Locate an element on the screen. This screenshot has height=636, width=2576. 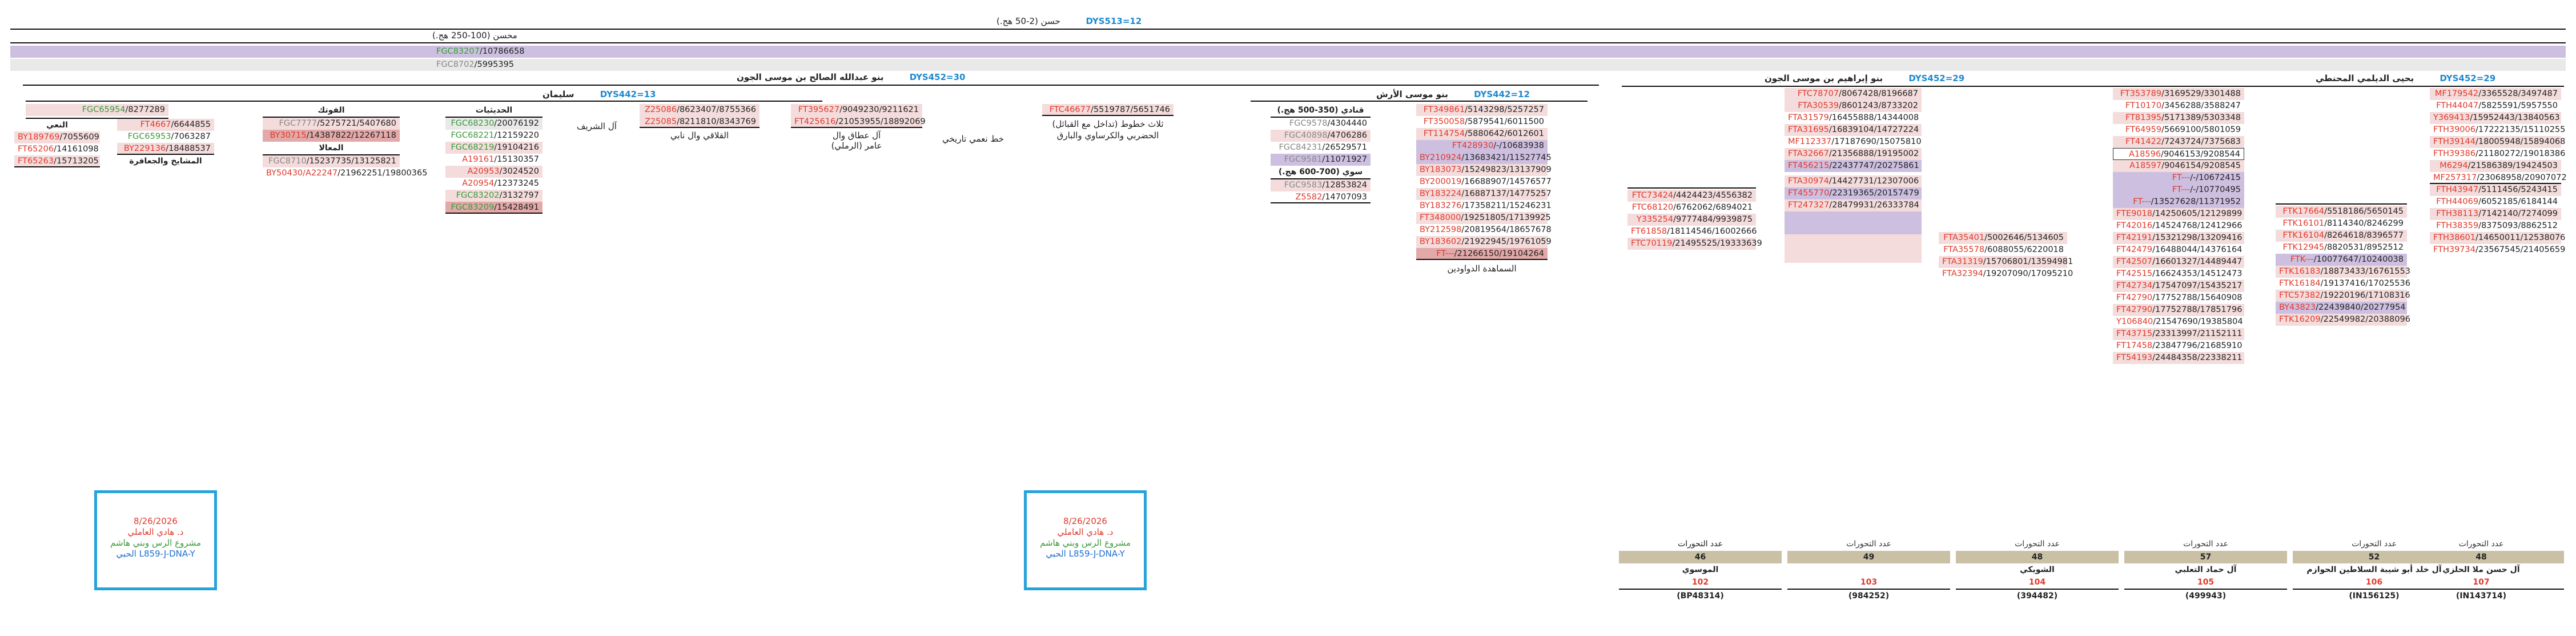
level2-line is located at coordinates (1288, 42).